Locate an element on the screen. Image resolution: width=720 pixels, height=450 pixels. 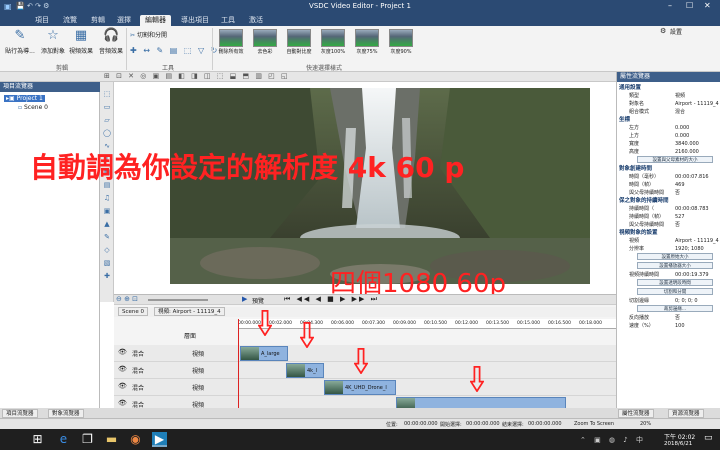
property-value: 2160.000 is located at coordinates (687, 152).